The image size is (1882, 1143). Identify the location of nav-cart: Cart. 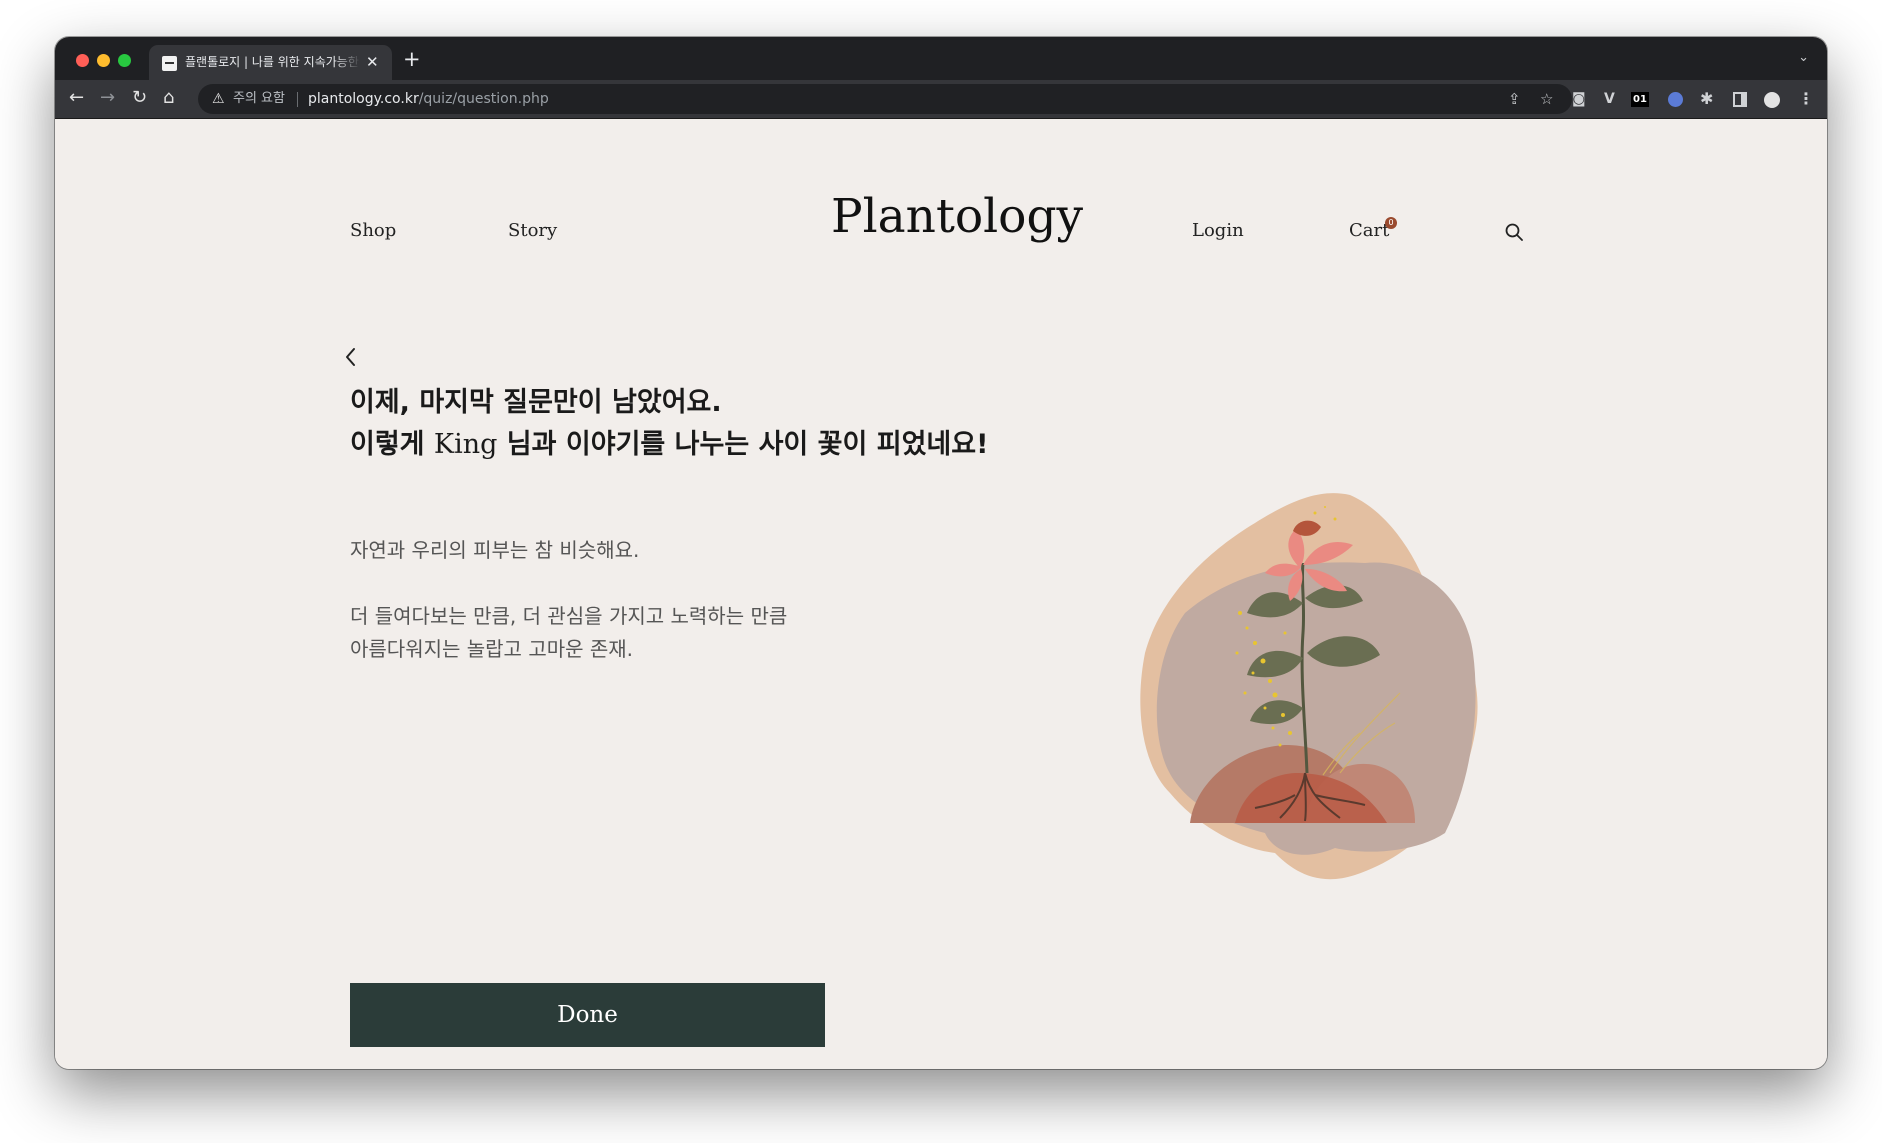
(1369, 231).